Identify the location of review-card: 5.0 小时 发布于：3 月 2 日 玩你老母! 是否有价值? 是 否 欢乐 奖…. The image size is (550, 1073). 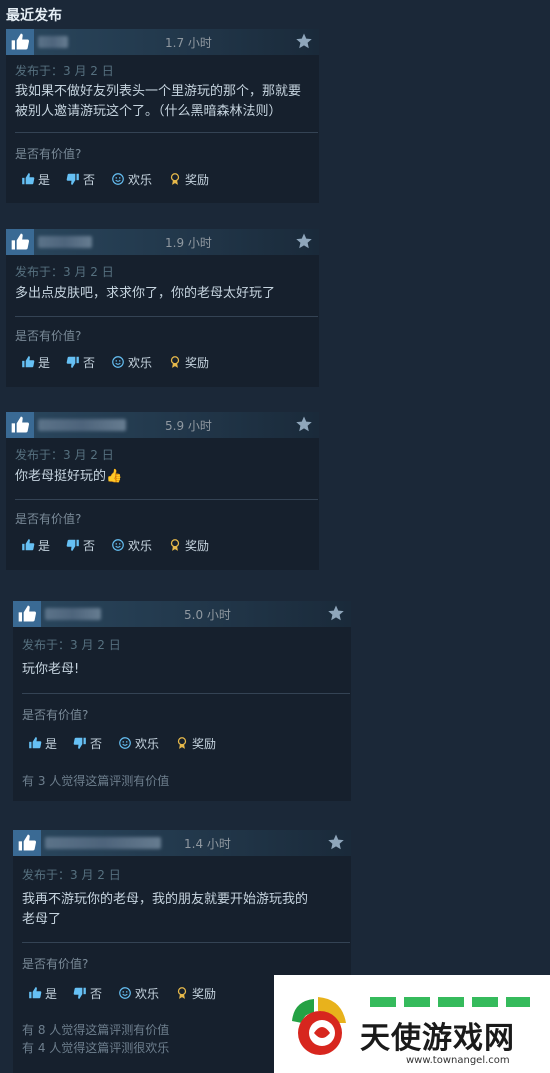
(182, 701).